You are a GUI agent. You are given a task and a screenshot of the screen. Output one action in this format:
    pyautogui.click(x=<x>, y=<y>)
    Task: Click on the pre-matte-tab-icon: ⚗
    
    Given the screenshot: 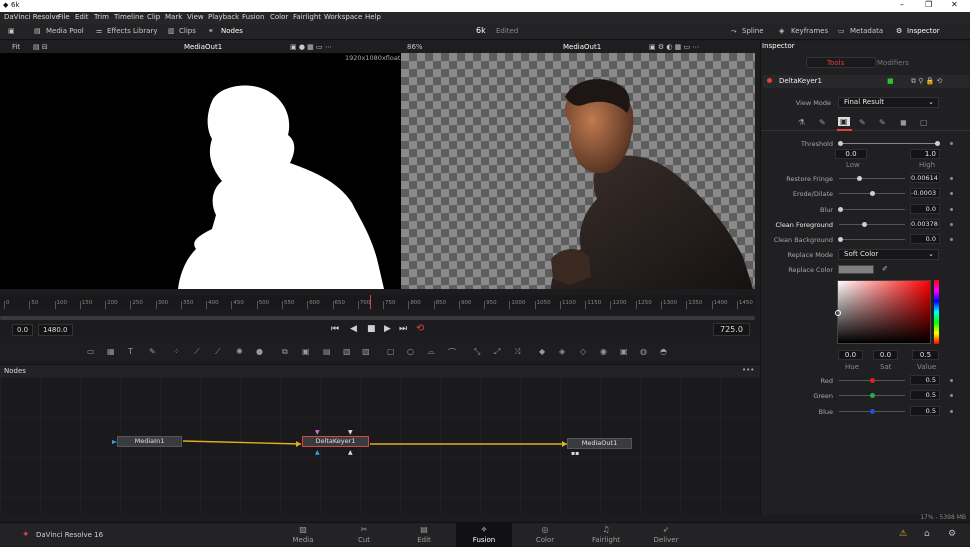 What is the action you would take?
    pyautogui.click(x=801, y=122)
    